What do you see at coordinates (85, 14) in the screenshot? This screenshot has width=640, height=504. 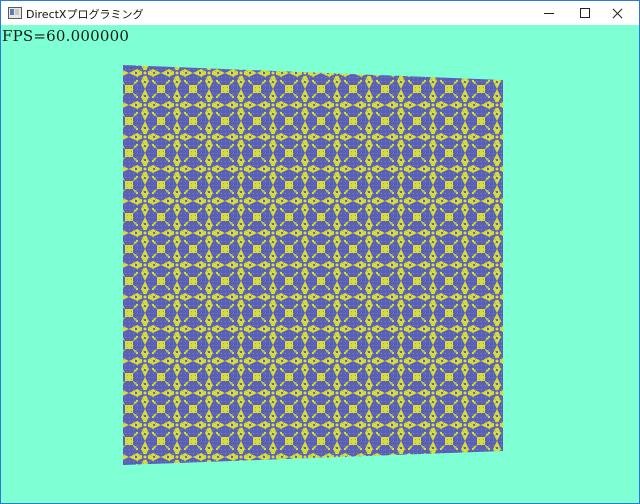 I see `window-title: DirectXプログラミング` at bounding box center [85, 14].